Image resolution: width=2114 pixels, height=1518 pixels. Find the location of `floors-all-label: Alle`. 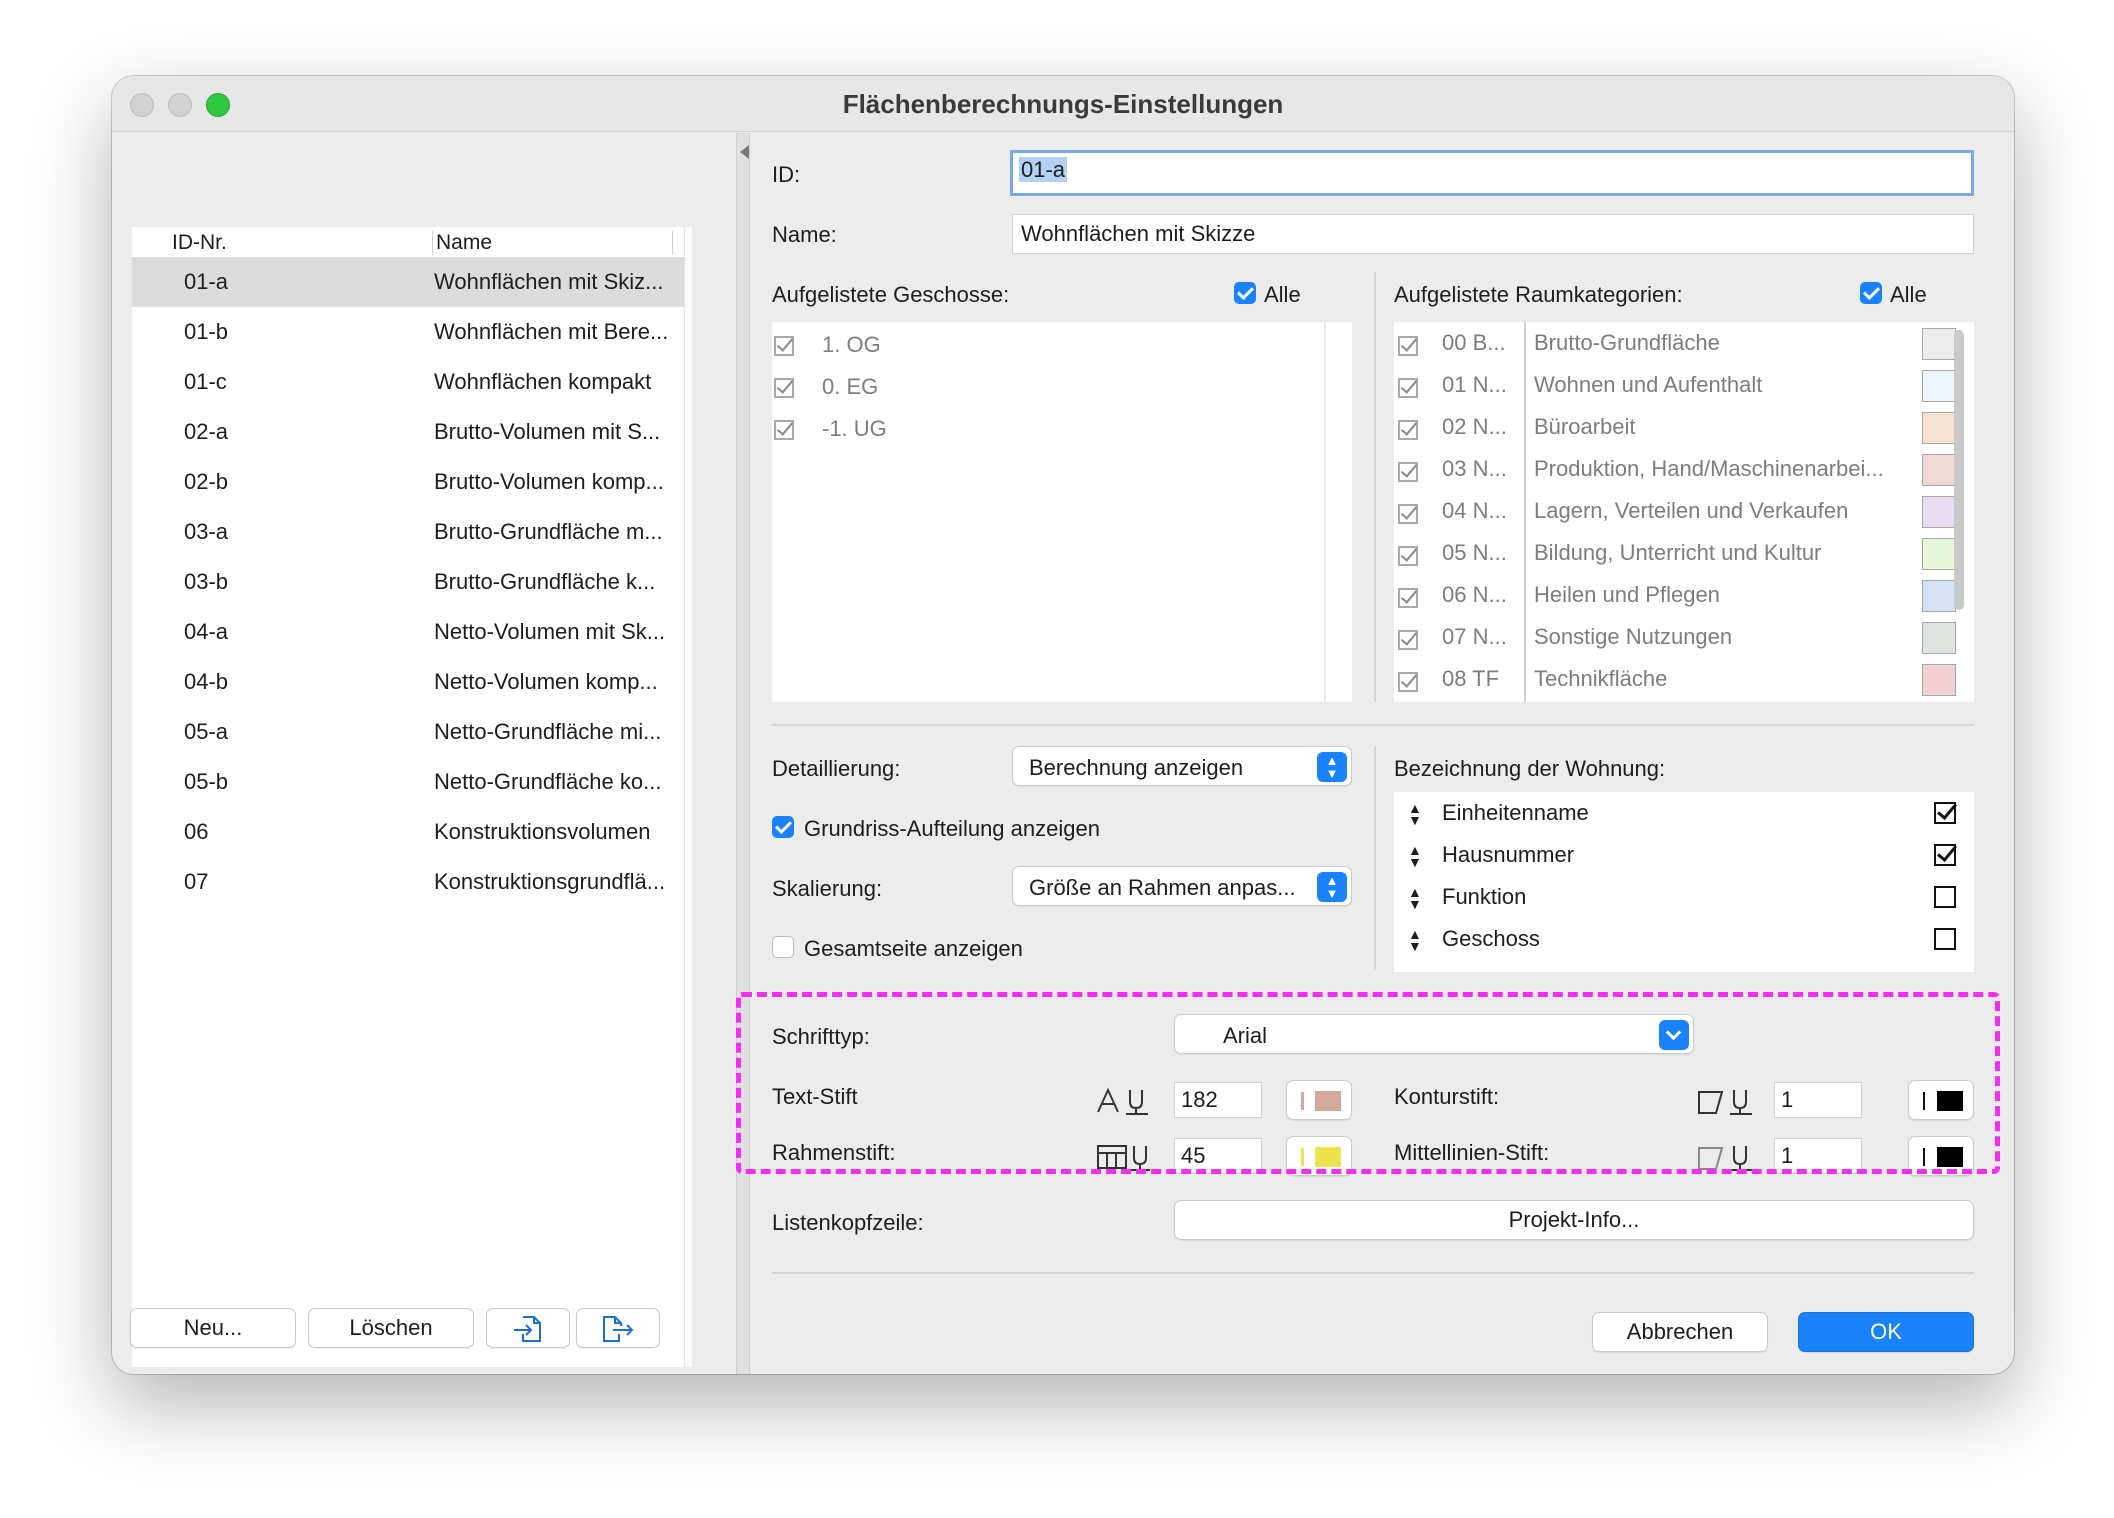

floors-all-label: Alle is located at coordinates (1282, 294).